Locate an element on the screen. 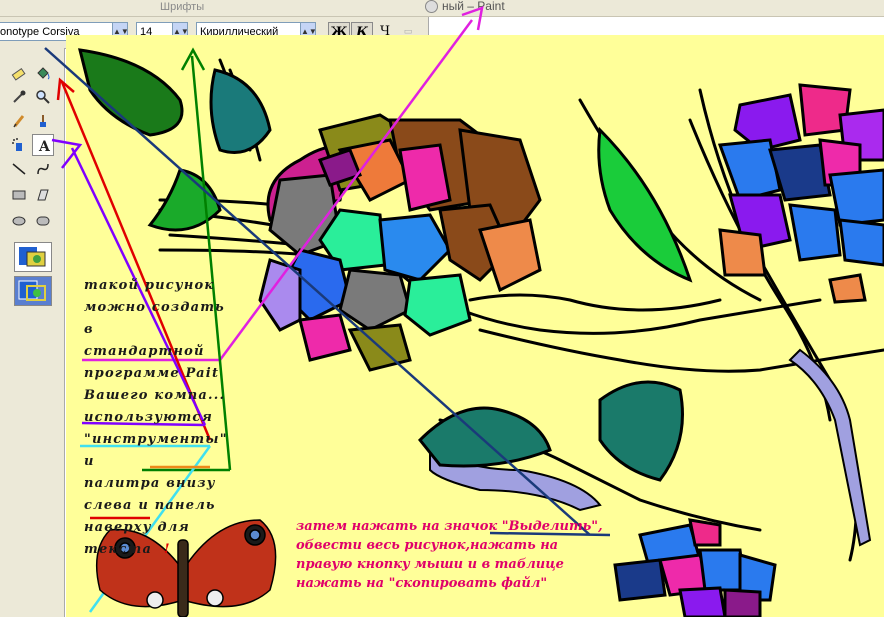 Image resolution: width=884 pixels, height=617 pixels. note-left-line: можно создать в is located at coordinates (154, 318).